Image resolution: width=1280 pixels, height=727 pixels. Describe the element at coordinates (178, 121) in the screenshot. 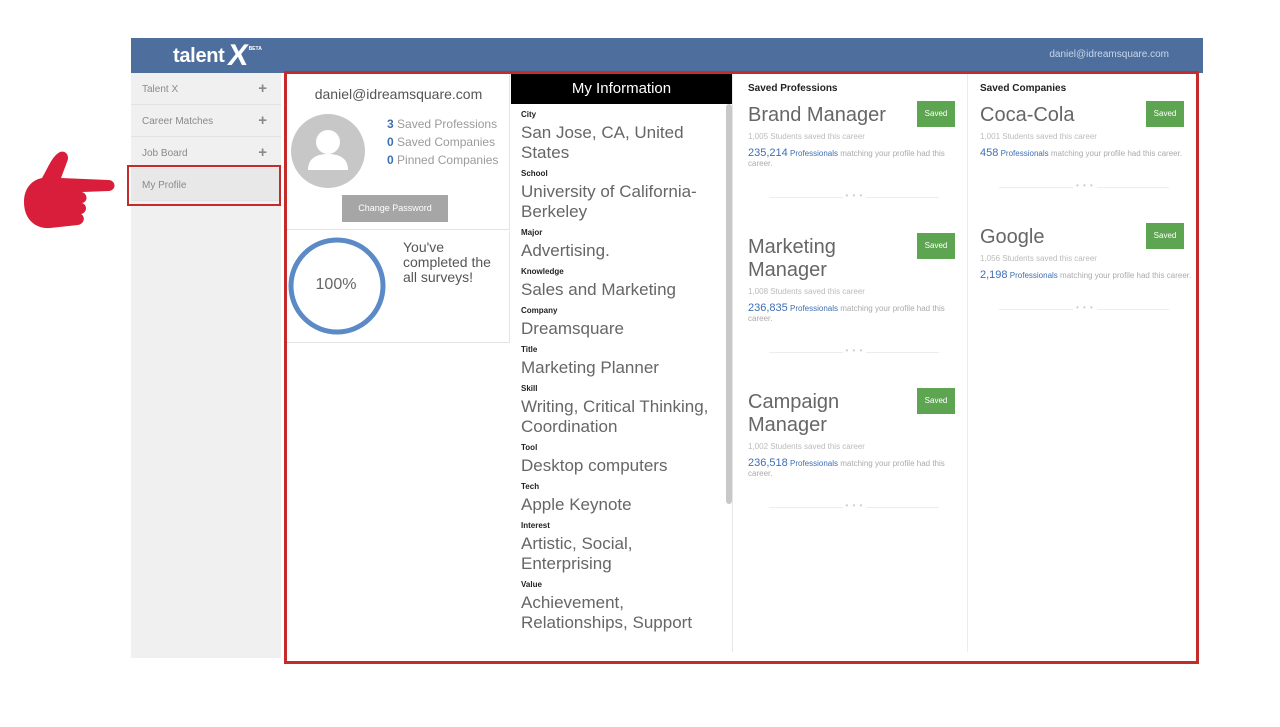

I see `sidebar-item-label: Career Matches` at that location.